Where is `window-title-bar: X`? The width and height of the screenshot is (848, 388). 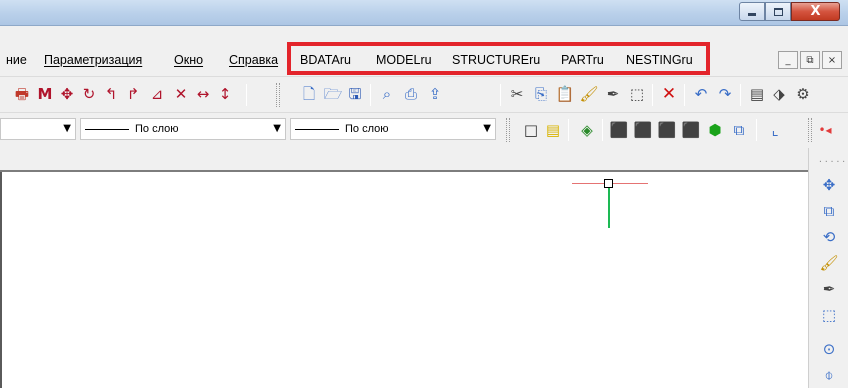 window-title-bar: X is located at coordinates (424, 13).